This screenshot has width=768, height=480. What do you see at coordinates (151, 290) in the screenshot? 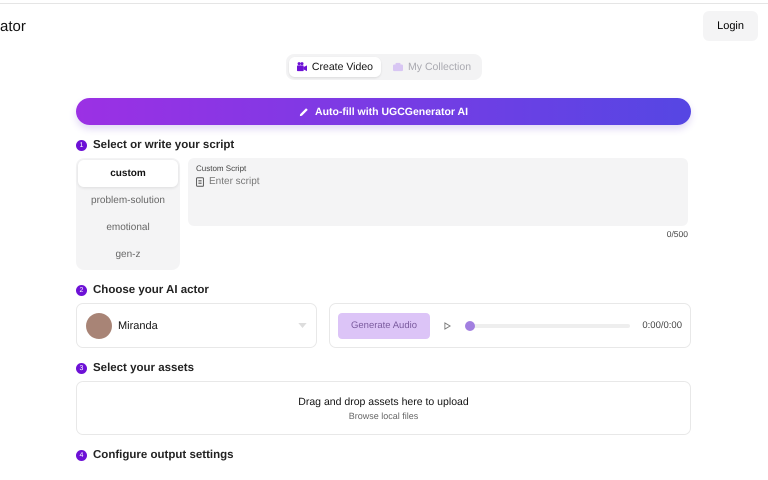
I see `section-heading: Choose your AI actor` at bounding box center [151, 290].